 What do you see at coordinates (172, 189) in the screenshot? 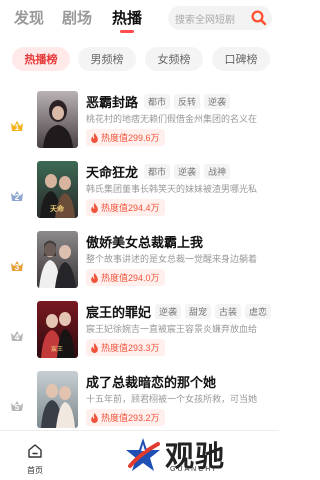
I see `drama-description: 韩氏集团董事长韩笑天的妹妹被渣男哪光私` at bounding box center [172, 189].